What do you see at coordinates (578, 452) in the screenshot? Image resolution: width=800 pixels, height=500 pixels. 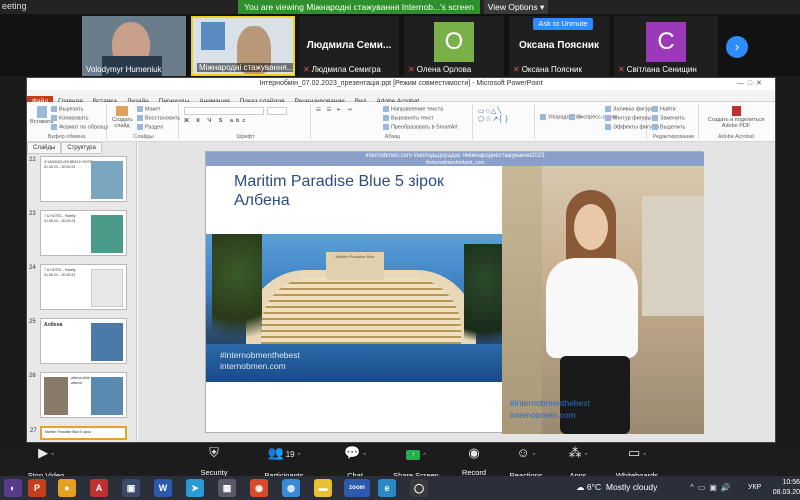 I see `apps-icon: ⁂ ^` at bounding box center [578, 452].